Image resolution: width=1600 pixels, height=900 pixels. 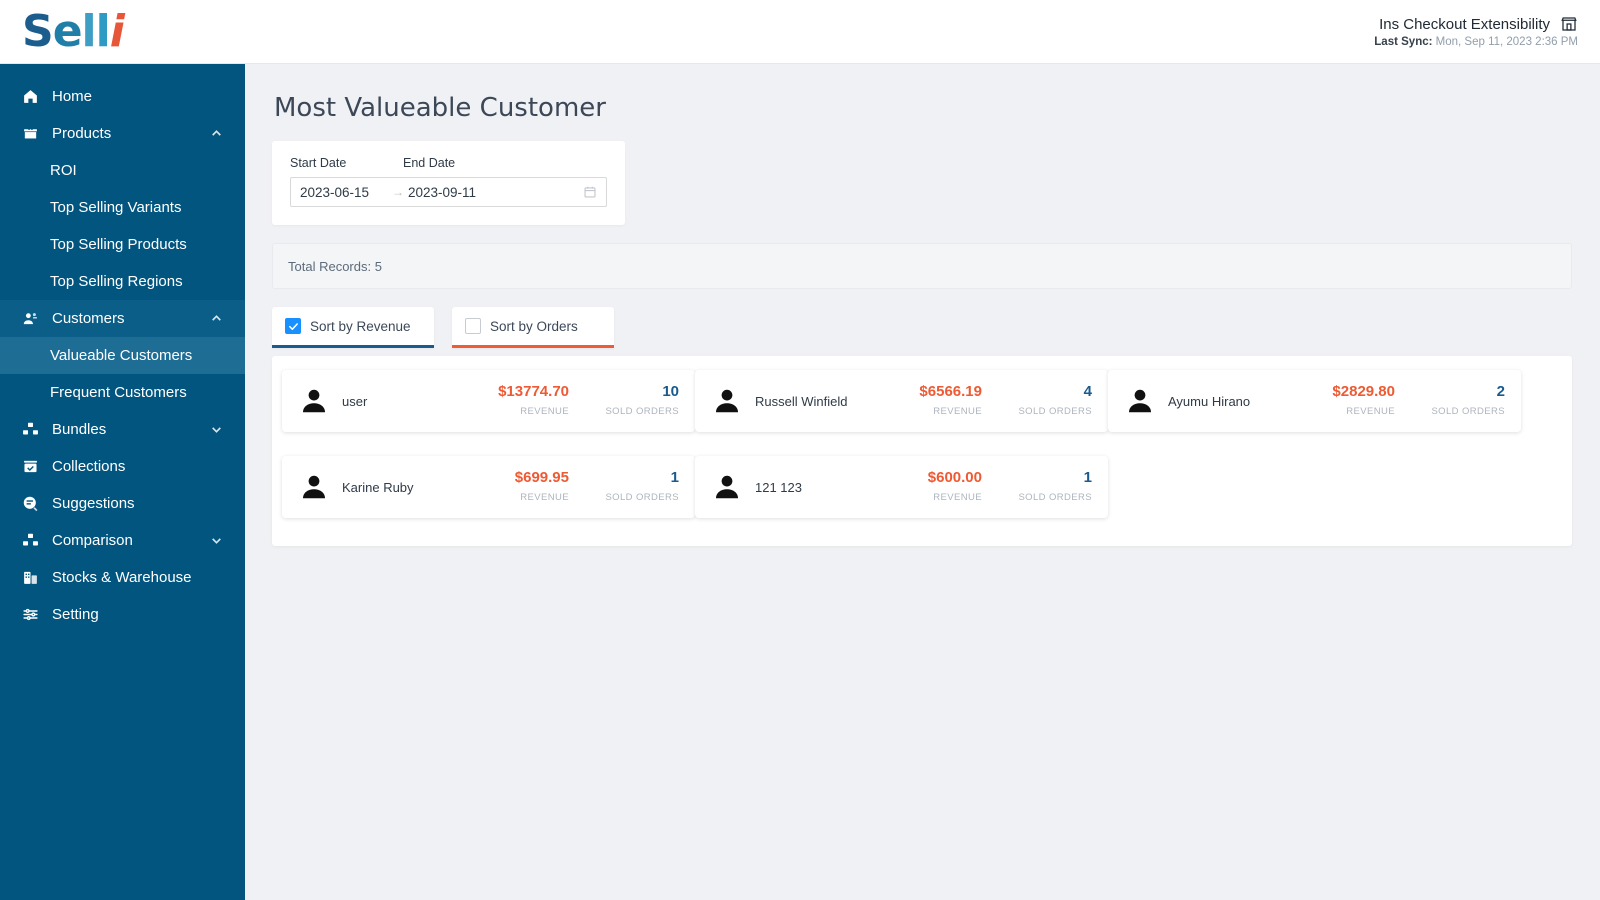 I want to click on customer-revenue-metric: $13774.70 REVENUE, so click(x=510, y=401).